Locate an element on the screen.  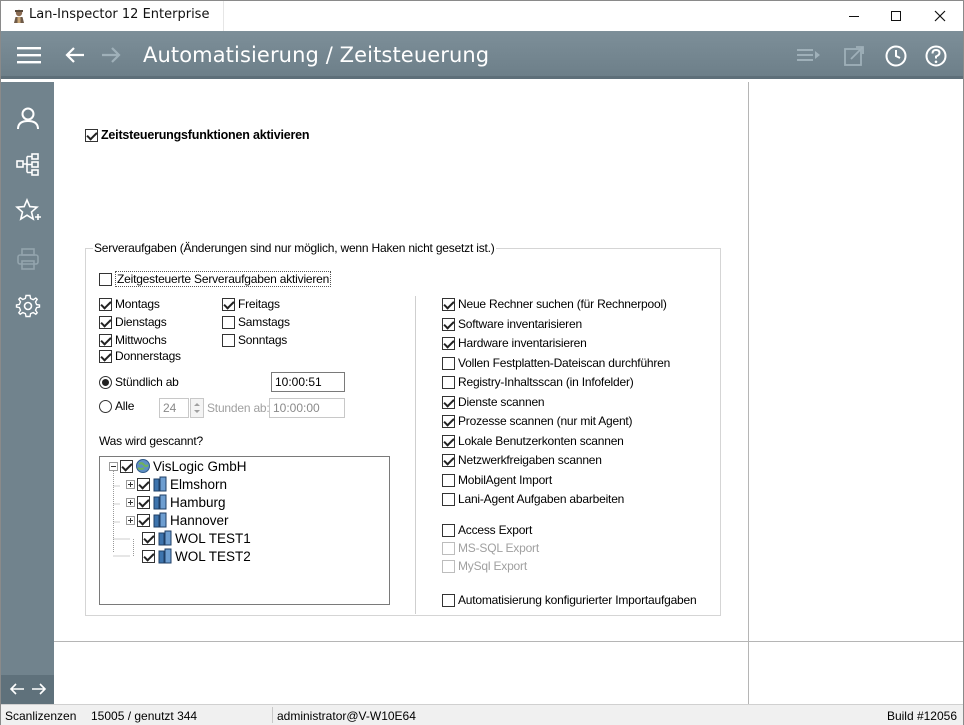
enable-timed-tasks-checkbox: Zeitgesteuerte Serveraufgaben aktivieren is located at coordinates (215, 279).